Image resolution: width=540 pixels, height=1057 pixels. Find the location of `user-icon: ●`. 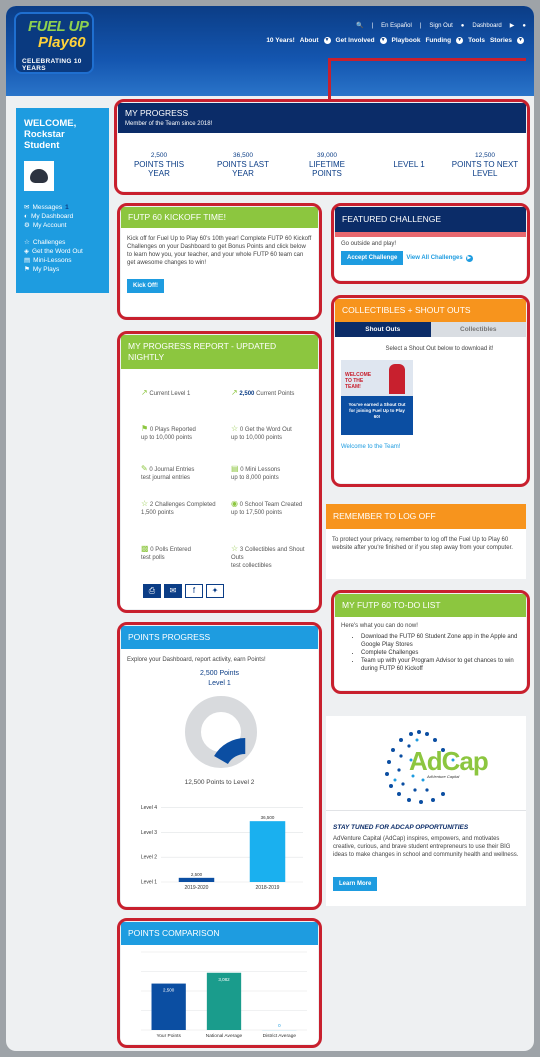

user-icon: ● is located at coordinates (462, 25).